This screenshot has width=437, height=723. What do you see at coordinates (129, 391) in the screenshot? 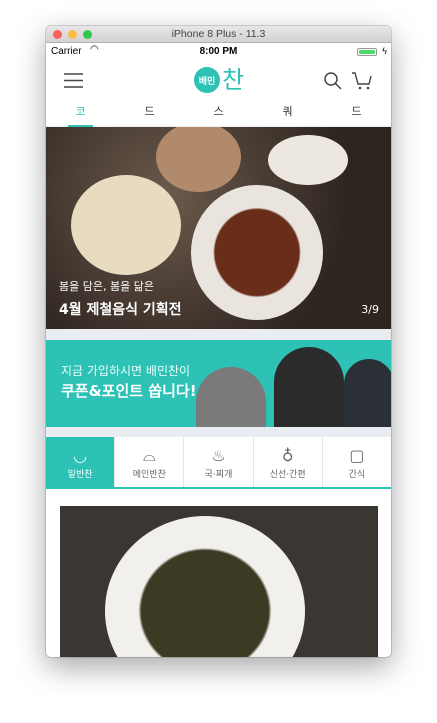
I see `banner-line2: 쿠폰&포인트 쏩니다!` at bounding box center [129, 391].